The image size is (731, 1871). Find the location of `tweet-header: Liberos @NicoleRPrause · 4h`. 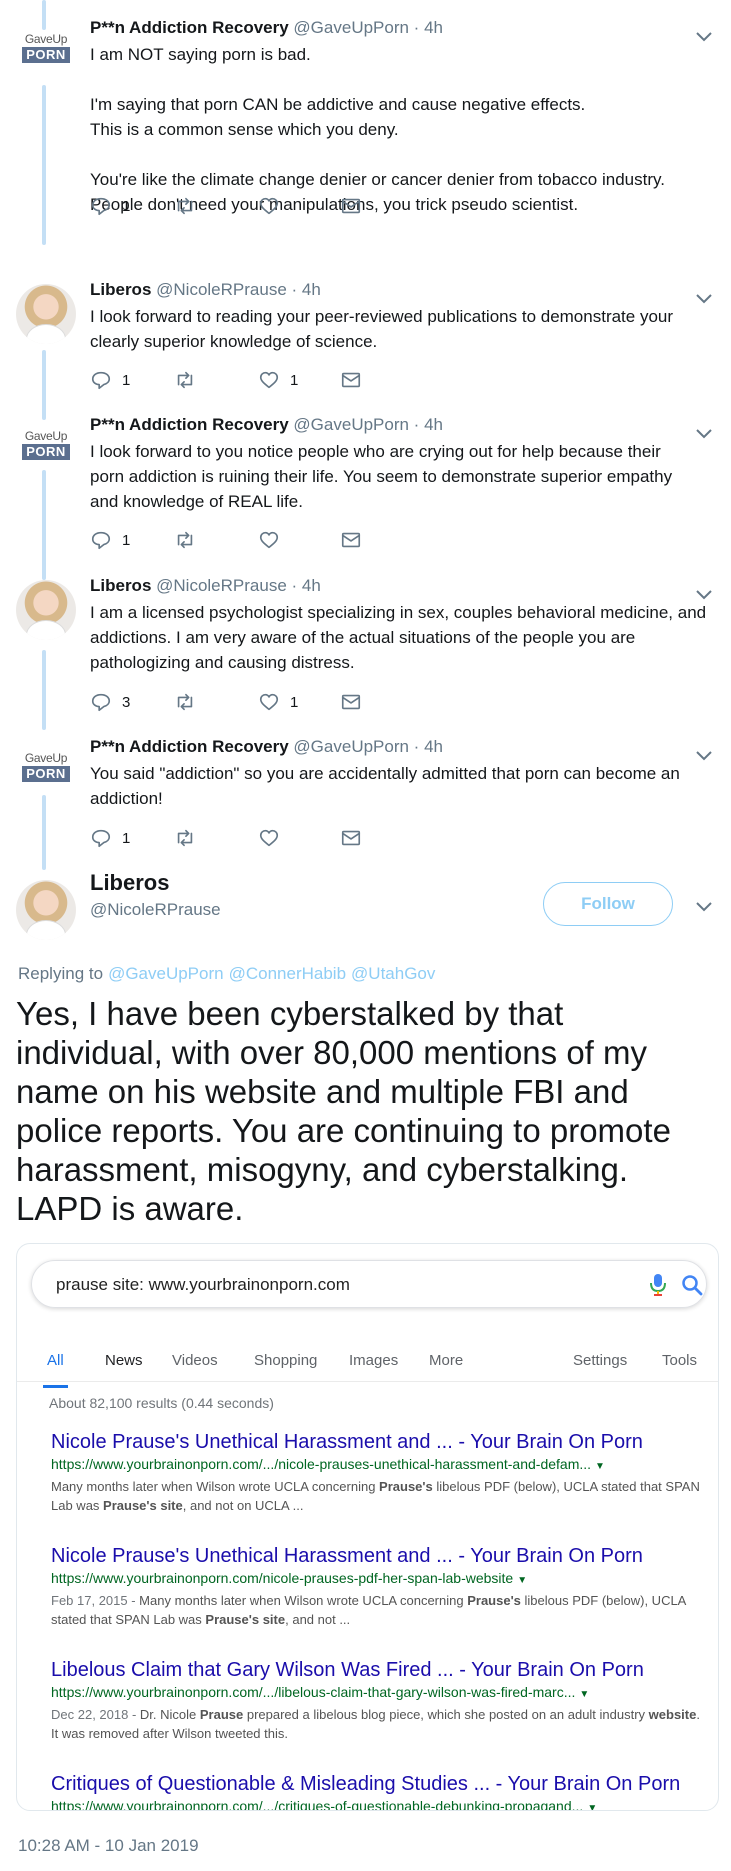

tweet-header: Liberos @NicoleRPrause · 4h is located at coordinates (205, 586).